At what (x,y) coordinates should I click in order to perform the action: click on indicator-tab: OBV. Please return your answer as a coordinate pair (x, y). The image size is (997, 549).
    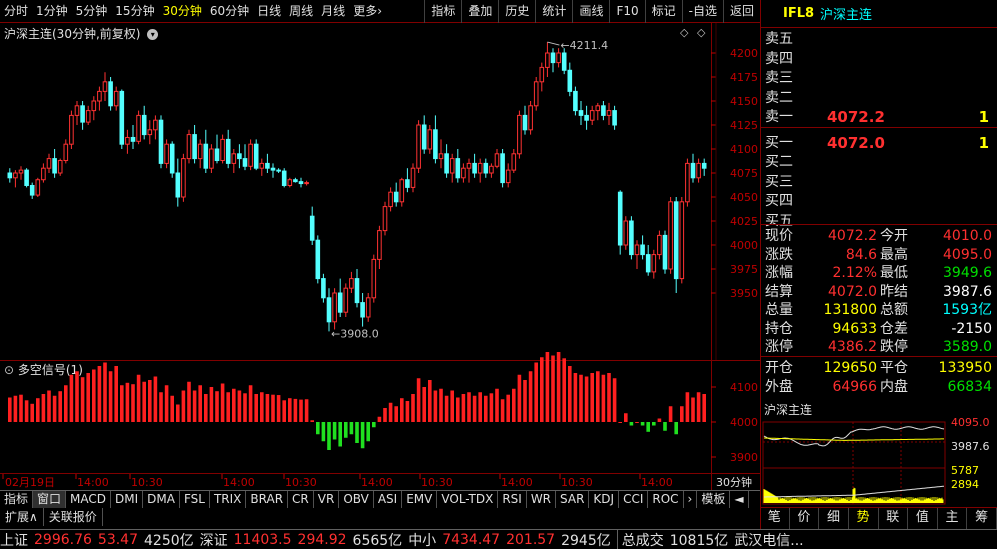
    Looking at the image, I should click on (356, 499).